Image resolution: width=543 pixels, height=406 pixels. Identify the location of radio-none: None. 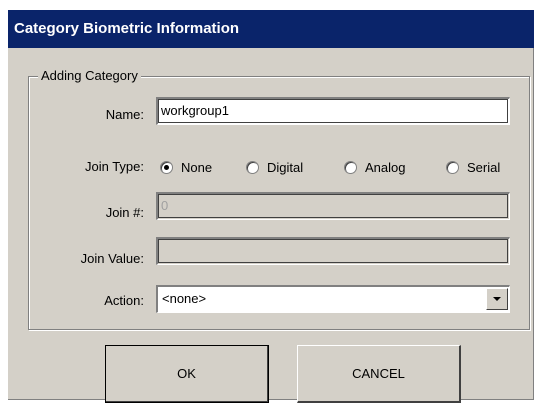
(186, 167).